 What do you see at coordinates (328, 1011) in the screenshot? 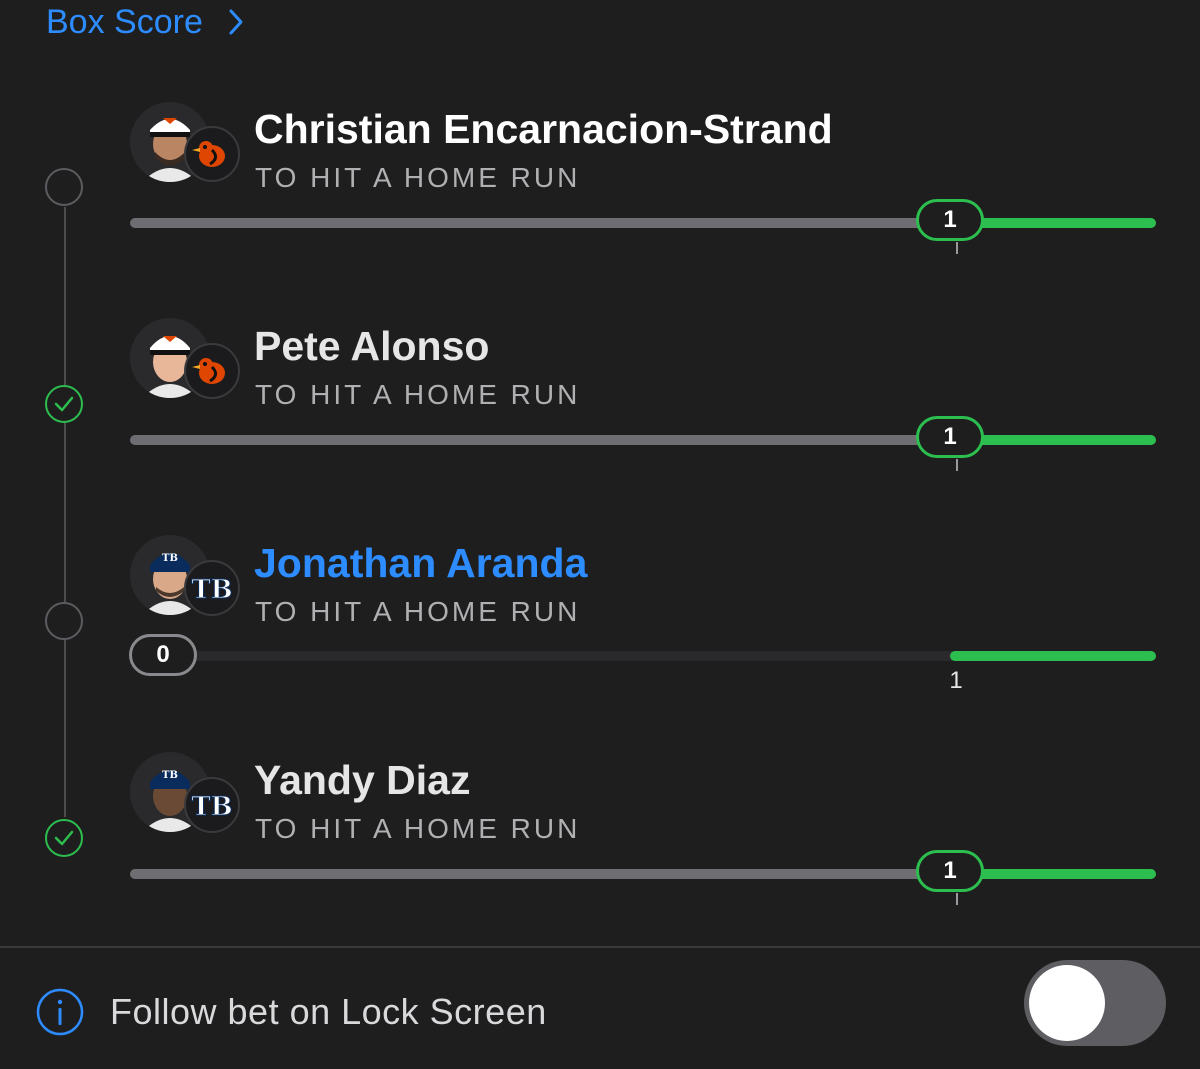
I see `follow-lock-screen-label: Follow bet on Lock Screen` at bounding box center [328, 1011].